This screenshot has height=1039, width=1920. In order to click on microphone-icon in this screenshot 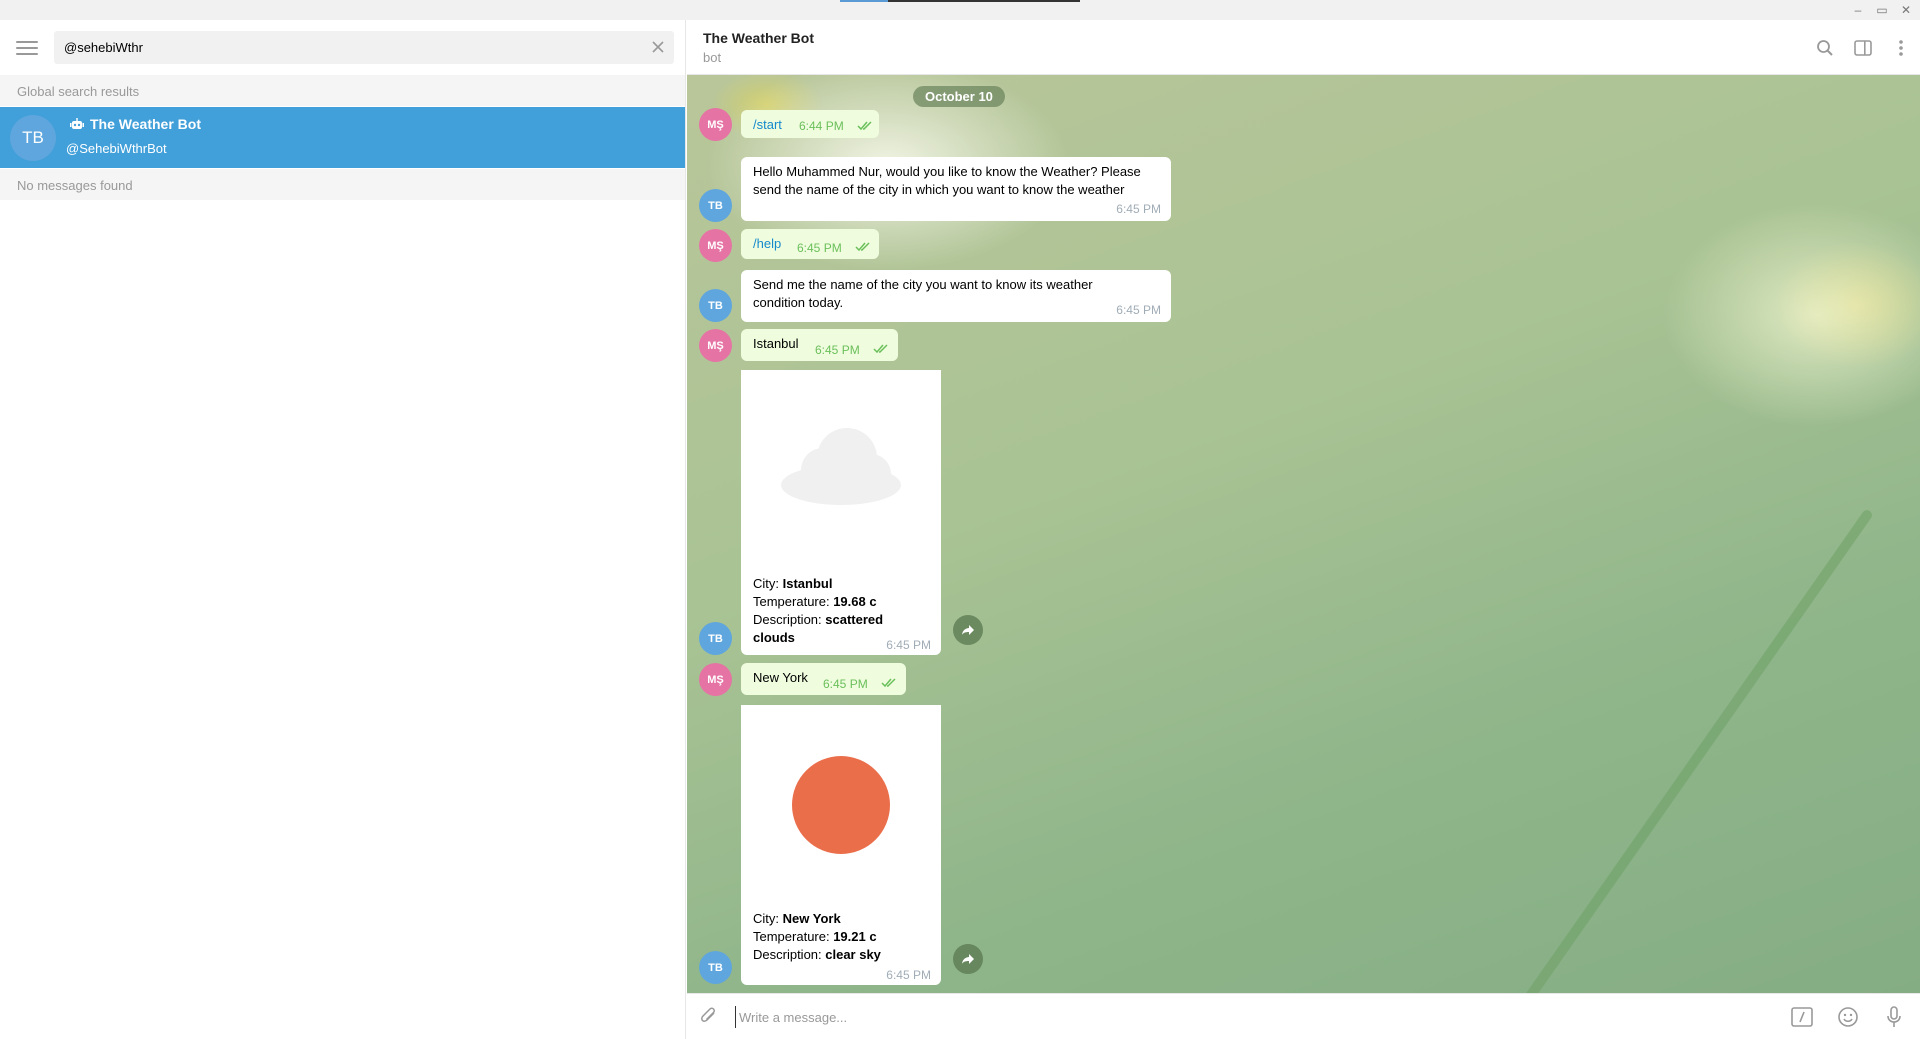, I will do `click(1894, 1017)`.